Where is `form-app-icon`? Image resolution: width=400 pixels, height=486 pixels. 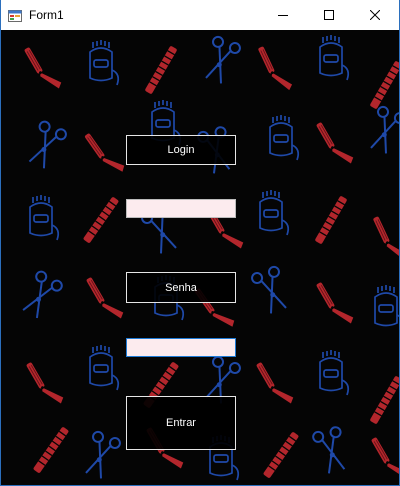 form-app-icon is located at coordinates (15, 15).